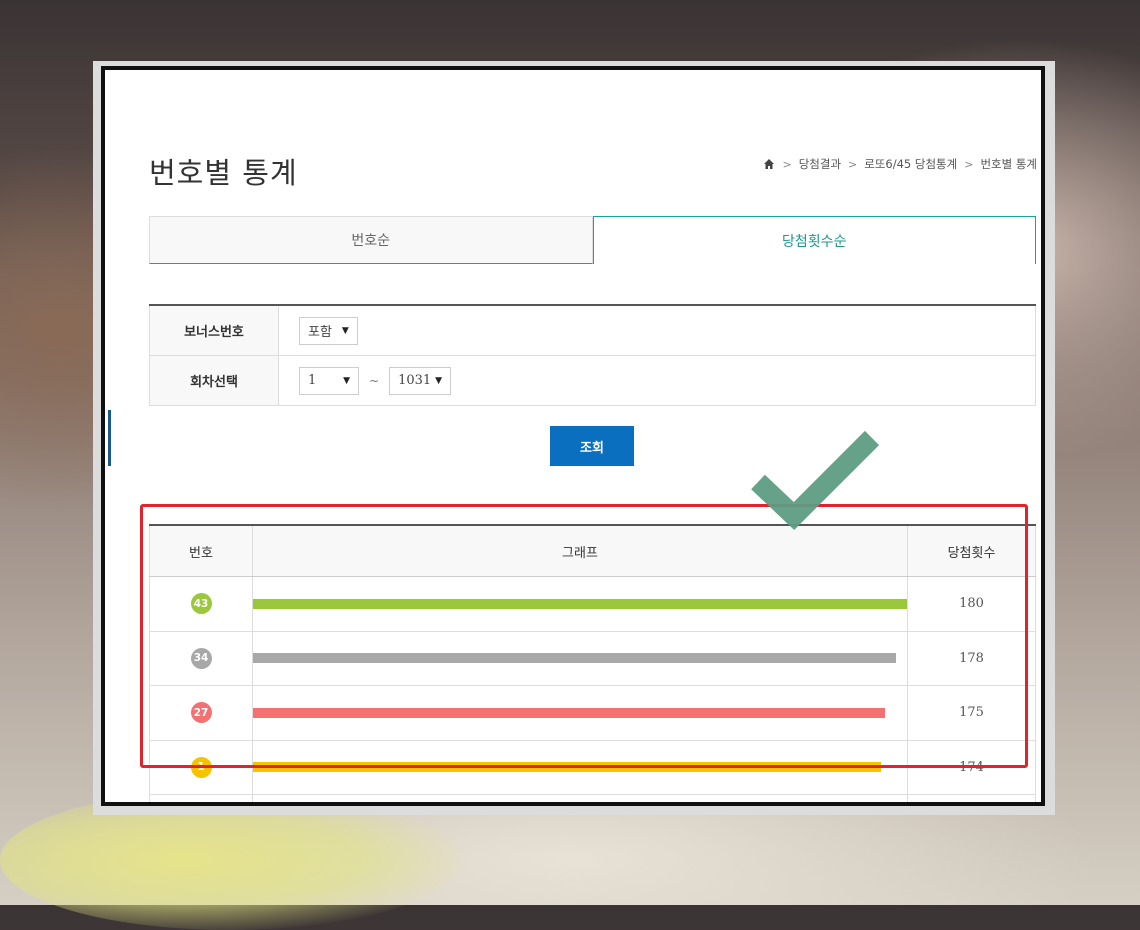 Image resolution: width=1140 pixels, height=930 pixels. I want to click on filter-table: 보너스번호 포함 ▼ 회차선택 1 ▼ ~ 1031 ▼, so click(592, 355).